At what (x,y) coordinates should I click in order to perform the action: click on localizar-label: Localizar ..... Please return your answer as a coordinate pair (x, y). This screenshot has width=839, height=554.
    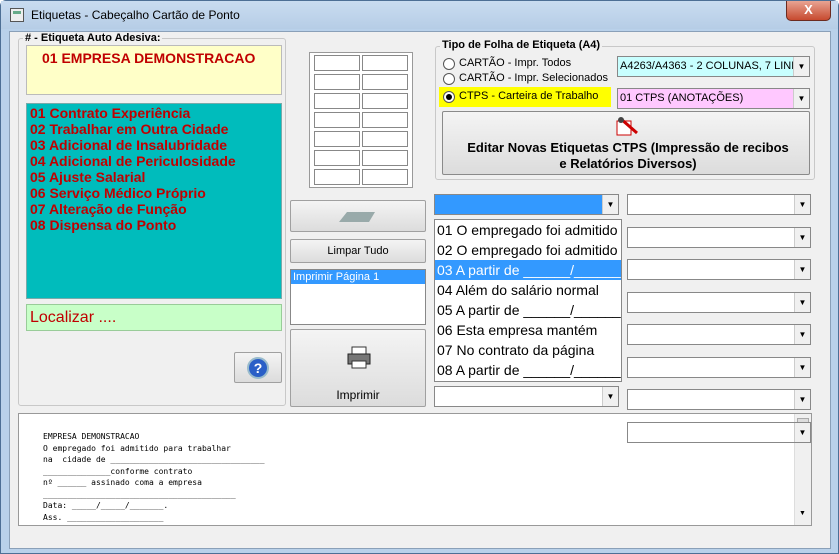
    Looking at the image, I should click on (73, 317).